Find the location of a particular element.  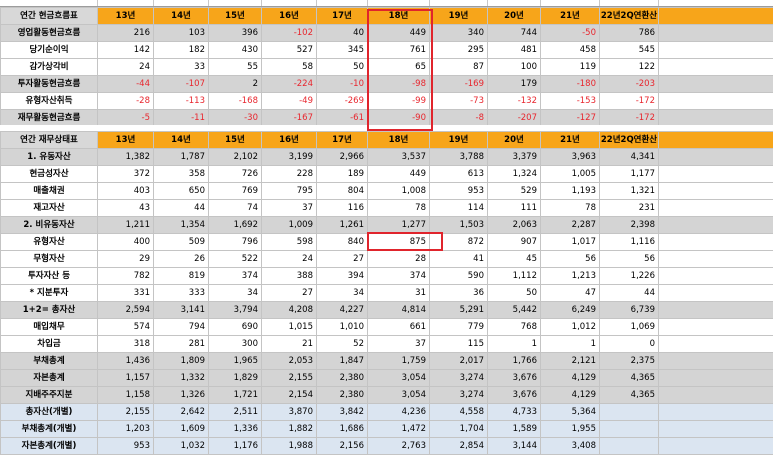

value-cell: 44 is located at coordinates (181, 208).